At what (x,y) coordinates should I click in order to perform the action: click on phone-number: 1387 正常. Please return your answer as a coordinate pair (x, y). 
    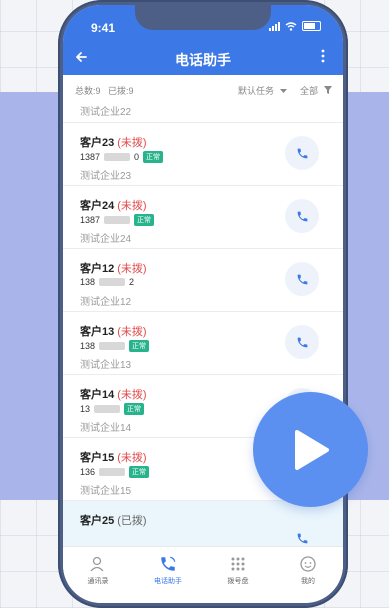
    Looking at the image, I should click on (117, 220).